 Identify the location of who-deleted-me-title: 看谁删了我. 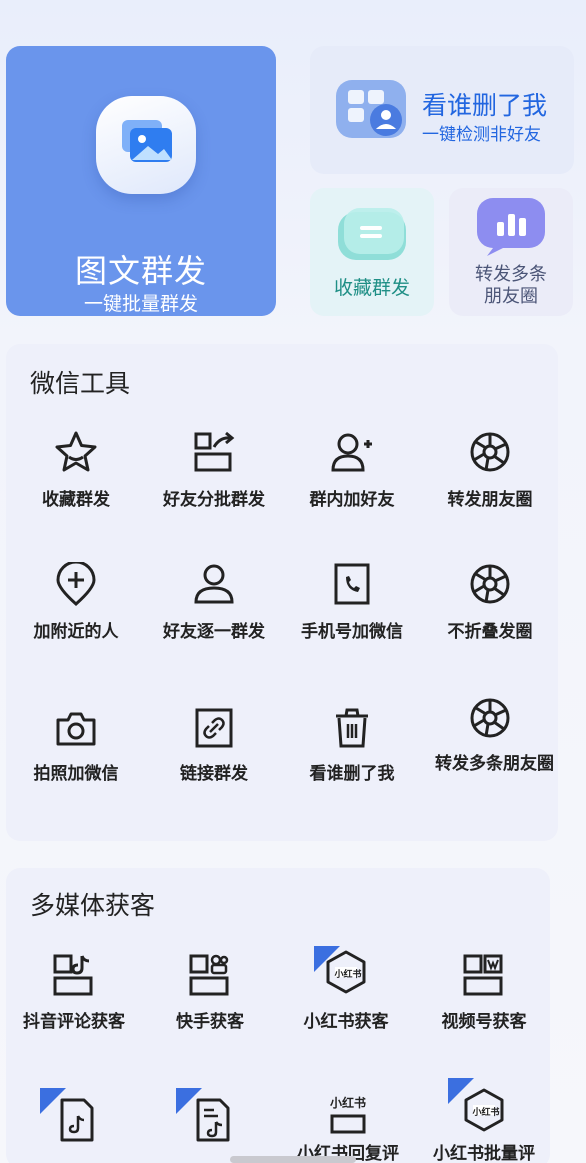
(485, 105).